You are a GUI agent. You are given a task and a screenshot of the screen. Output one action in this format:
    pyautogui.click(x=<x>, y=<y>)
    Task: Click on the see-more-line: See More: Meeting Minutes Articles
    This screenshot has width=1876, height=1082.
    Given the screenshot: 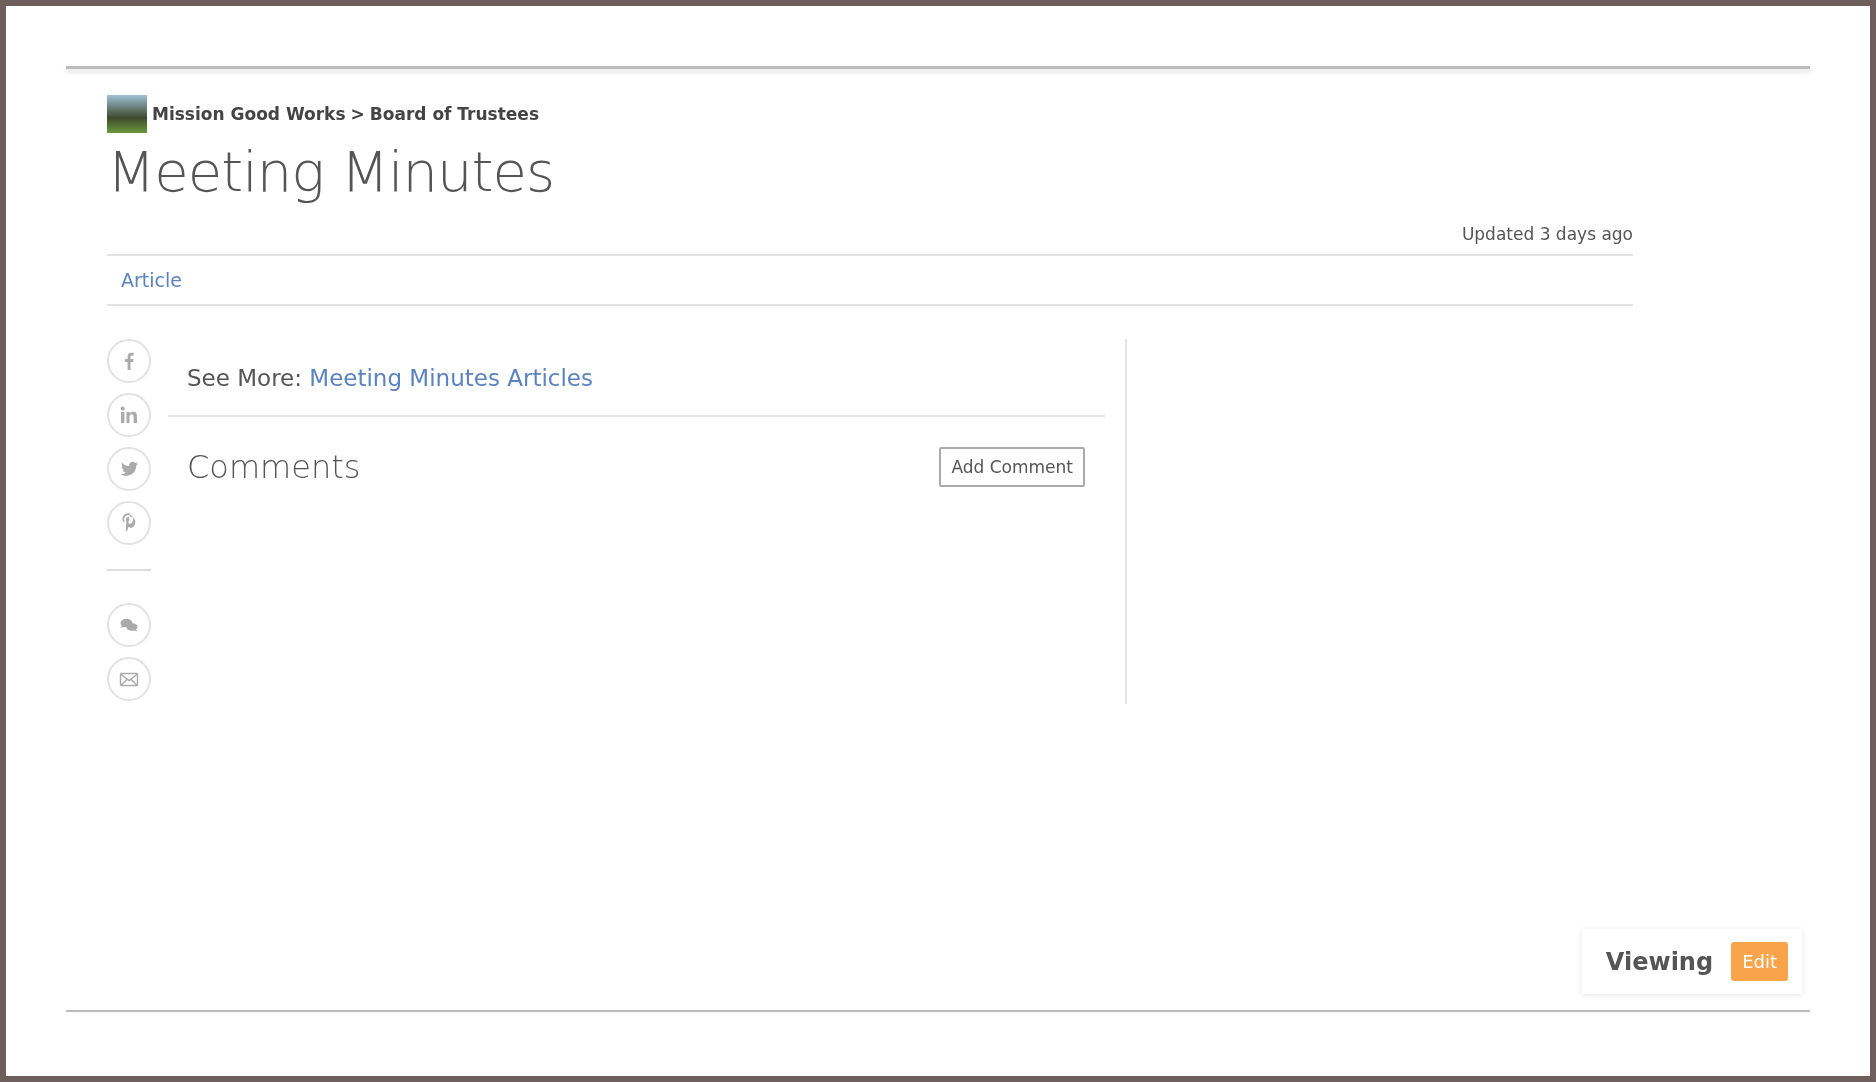 What is the action you would take?
    pyautogui.click(x=636, y=378)
    